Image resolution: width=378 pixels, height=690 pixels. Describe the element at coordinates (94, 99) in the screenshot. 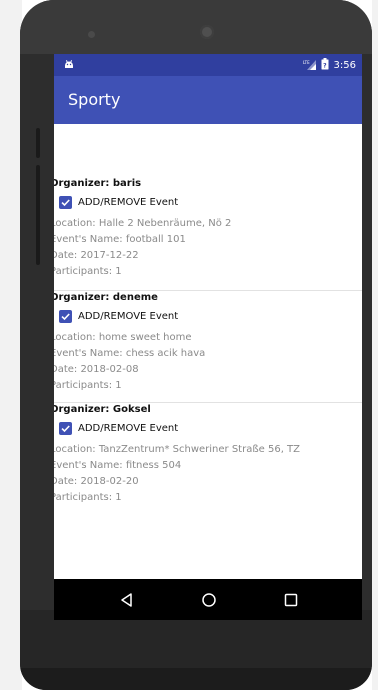

I see `app-title: Sporty` at that location.